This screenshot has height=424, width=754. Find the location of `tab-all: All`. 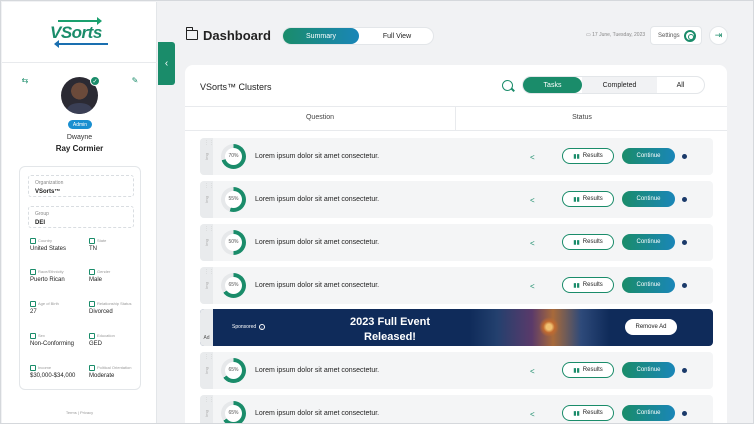

tab-all: All is located at coordinates (680, 85).